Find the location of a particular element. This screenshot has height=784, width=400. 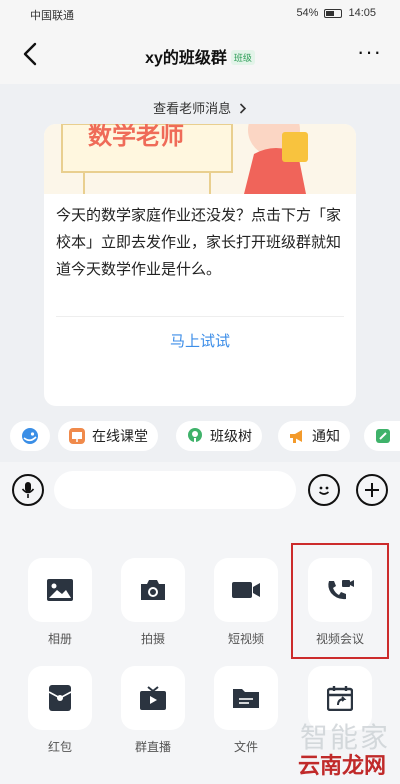

shortcut-more is located at coordinates (382, 436).